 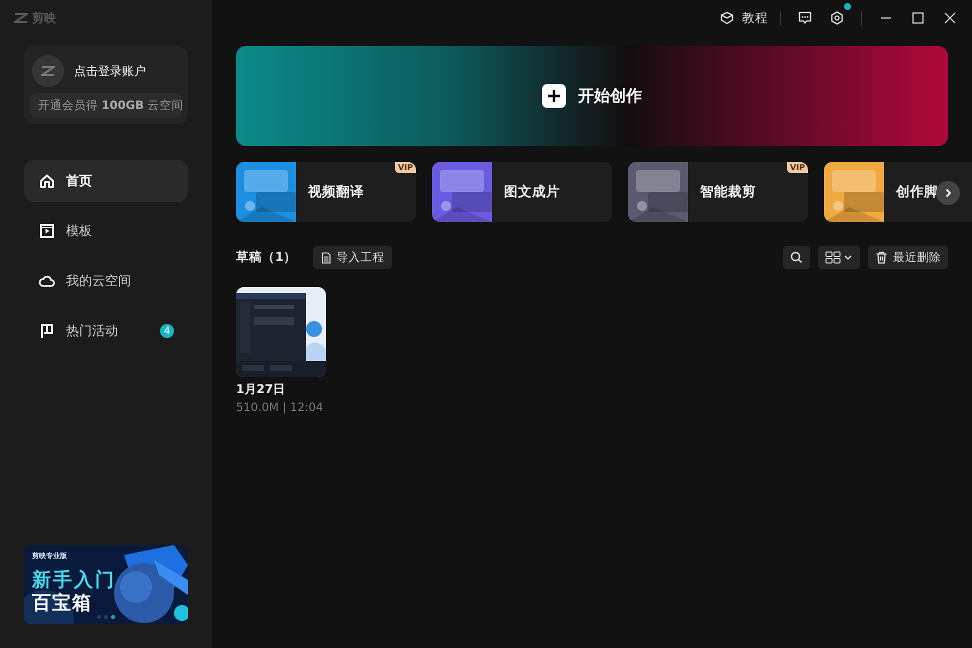 What do you see at coordinates (898, 192) in the screenshot?
I see `feature-card: 创作脚` at bounding box center [898, 192].